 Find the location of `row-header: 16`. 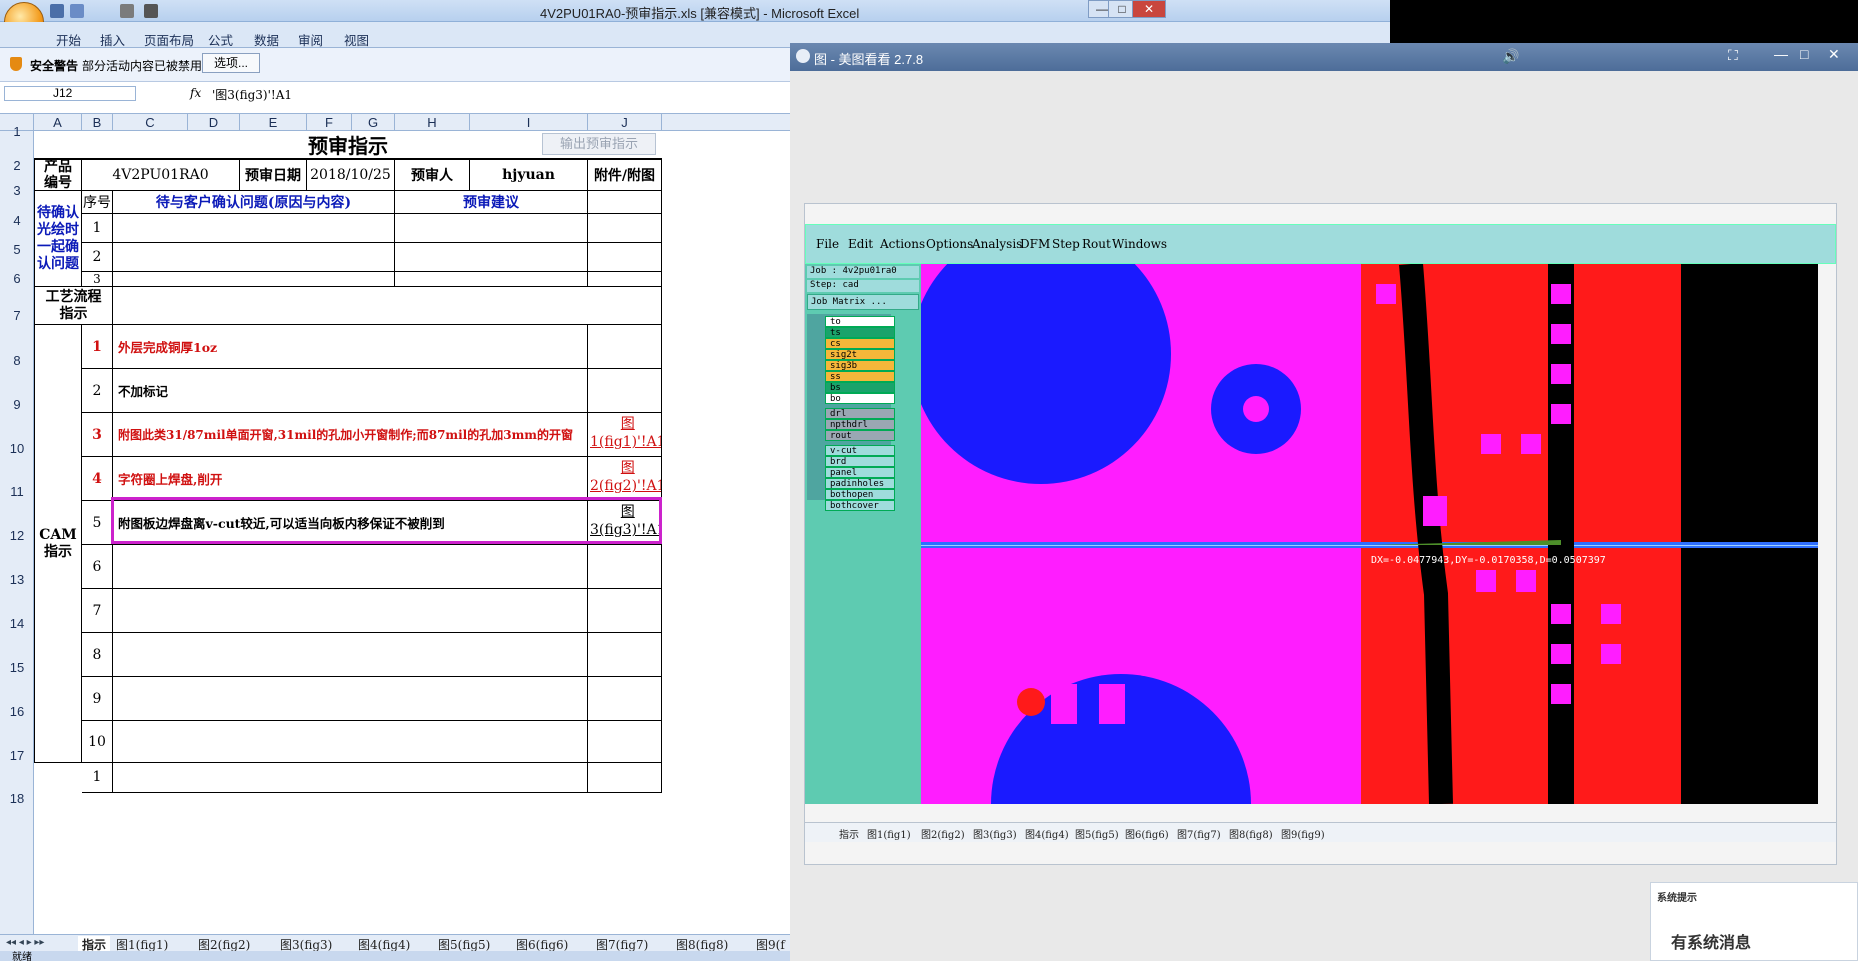

row-header: 16 is located at coordinates (17, 711).